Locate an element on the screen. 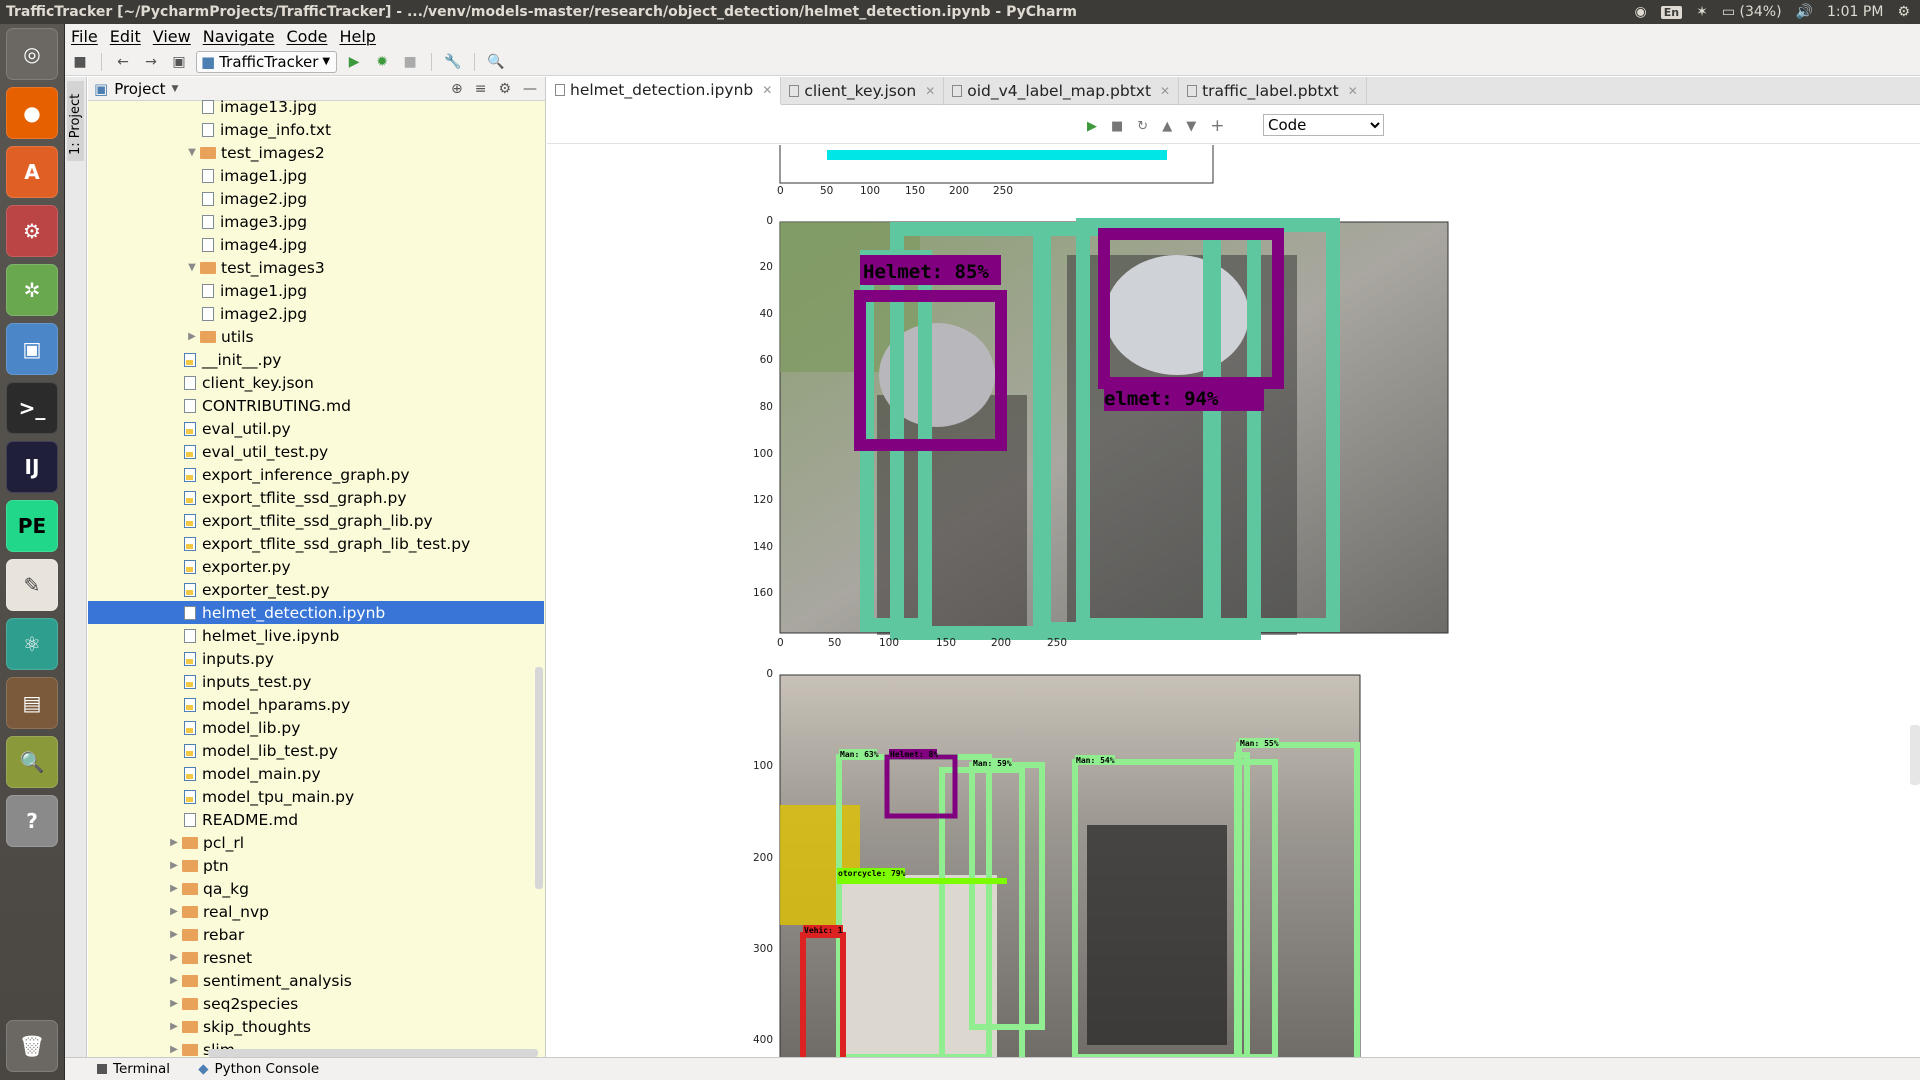  virtualbox-icon: ▣ is located at coordinates (32, 349).